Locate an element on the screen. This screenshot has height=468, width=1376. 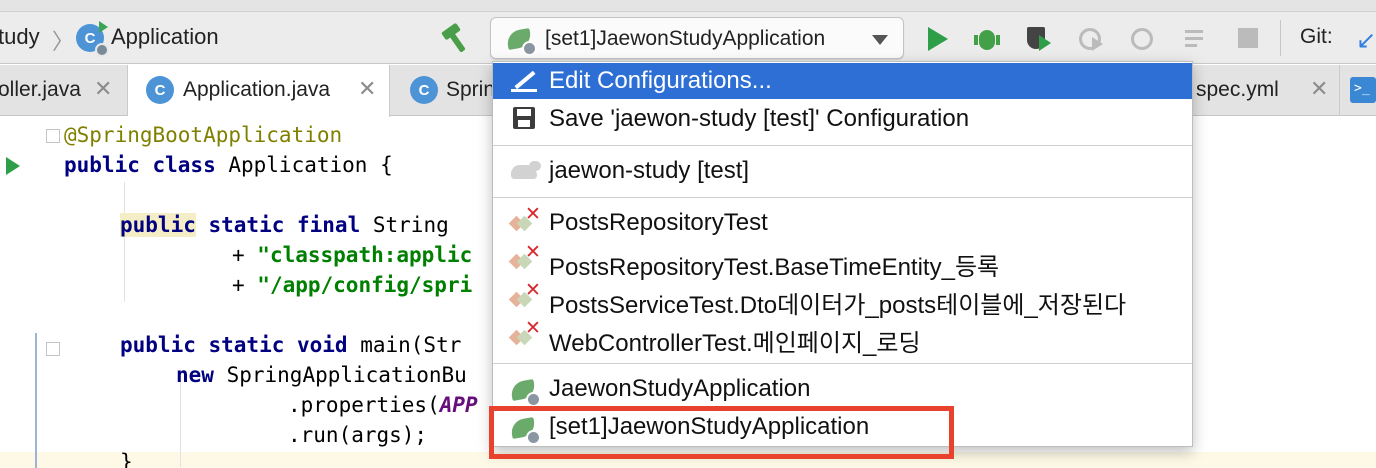
tab-spring: C Sprin is located at coordinates (445, 90).